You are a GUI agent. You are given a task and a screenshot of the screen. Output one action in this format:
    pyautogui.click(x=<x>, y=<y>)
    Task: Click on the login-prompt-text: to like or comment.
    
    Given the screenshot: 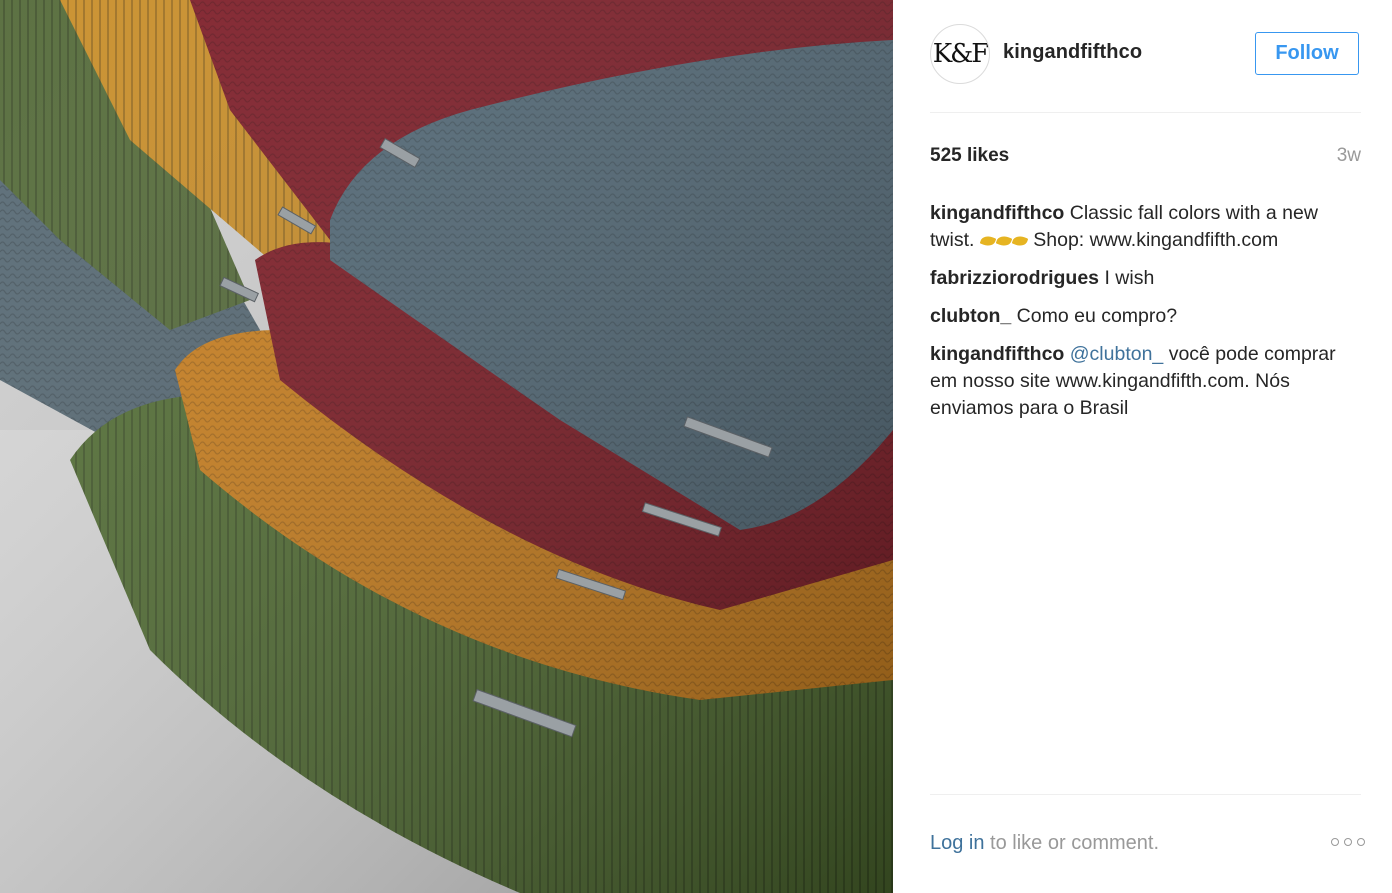 What is the action you would take?
    pyautogui.click(x=1072, y=843)
    